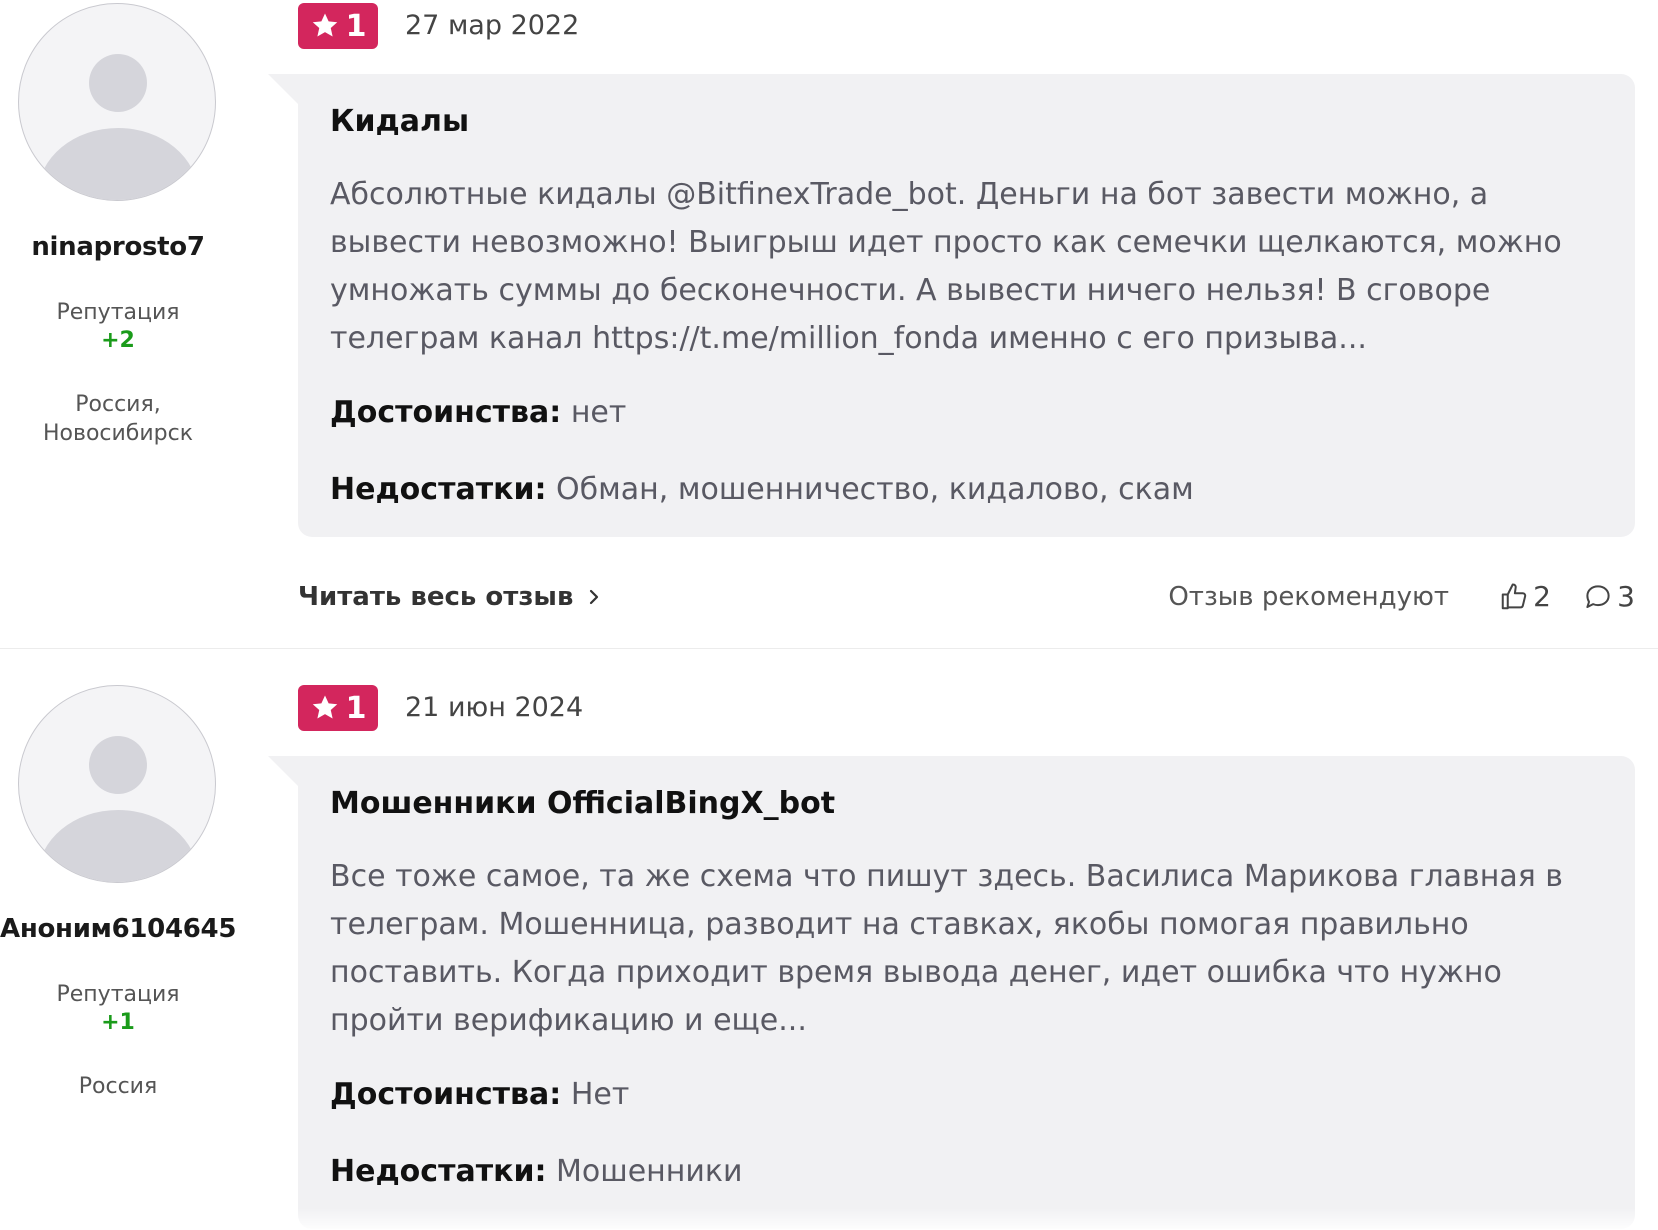 The height and width of the screenshot is (1230, 1658). I want to click on likes-count: 2, so click(1542, 596).